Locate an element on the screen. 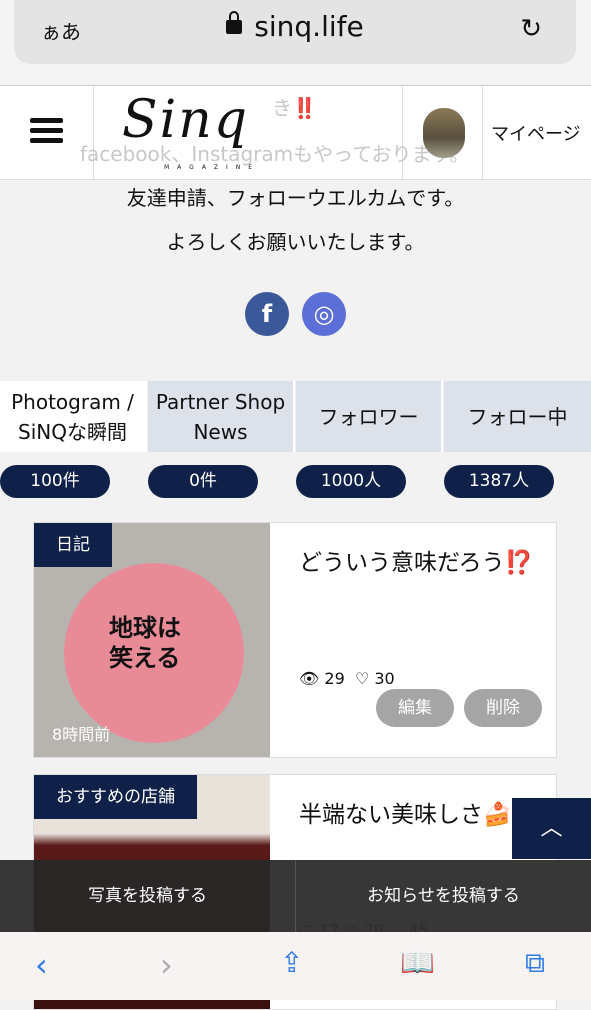 Image resolution: width=591 pixels, height=1010 pixels. category-badge: 日記 is located at coordinates (73, 545).